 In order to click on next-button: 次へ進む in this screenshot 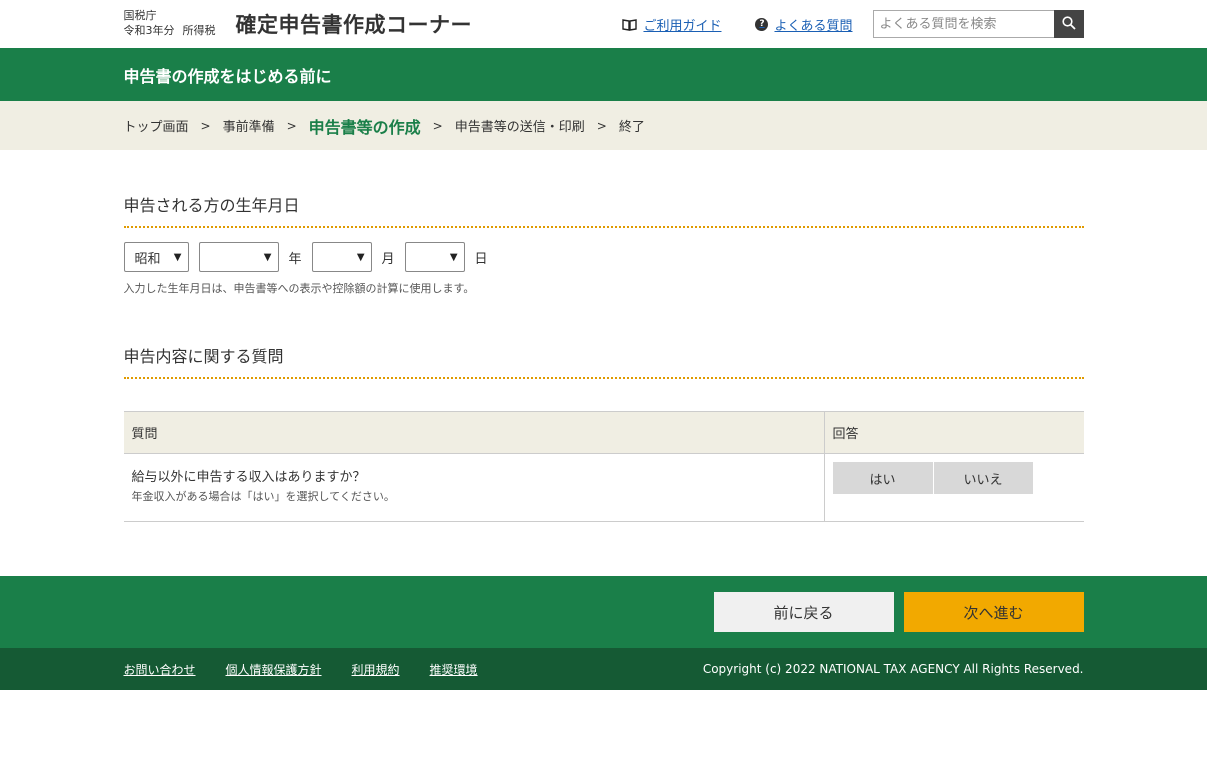, I will do `click(993, 612)`.